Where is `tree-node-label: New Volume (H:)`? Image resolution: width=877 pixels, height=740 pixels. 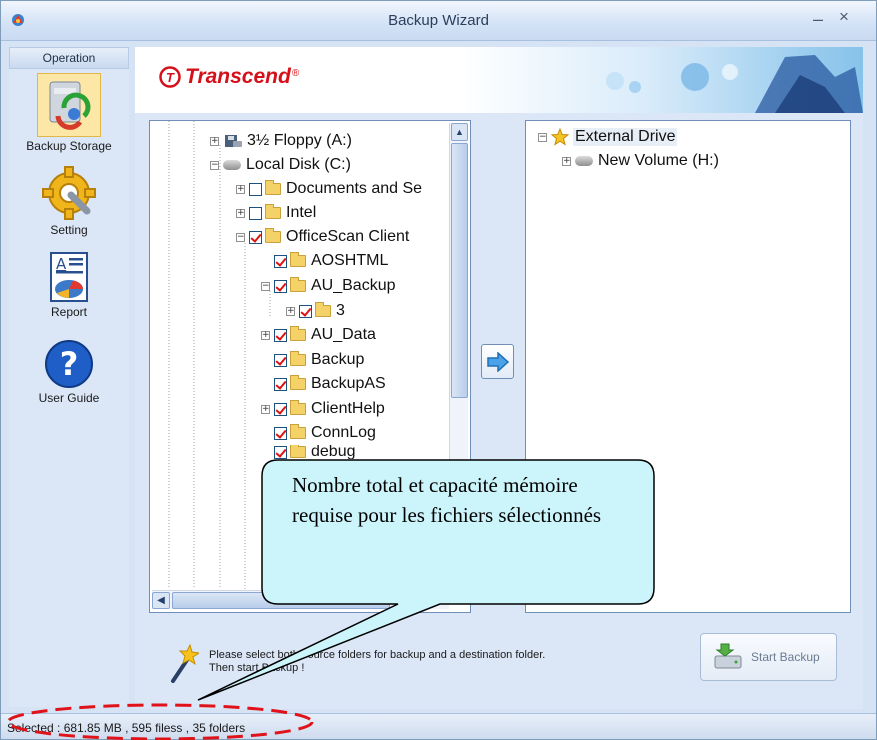
tree-node-label: New Volume (H:) is located at coordinates (658, 160).